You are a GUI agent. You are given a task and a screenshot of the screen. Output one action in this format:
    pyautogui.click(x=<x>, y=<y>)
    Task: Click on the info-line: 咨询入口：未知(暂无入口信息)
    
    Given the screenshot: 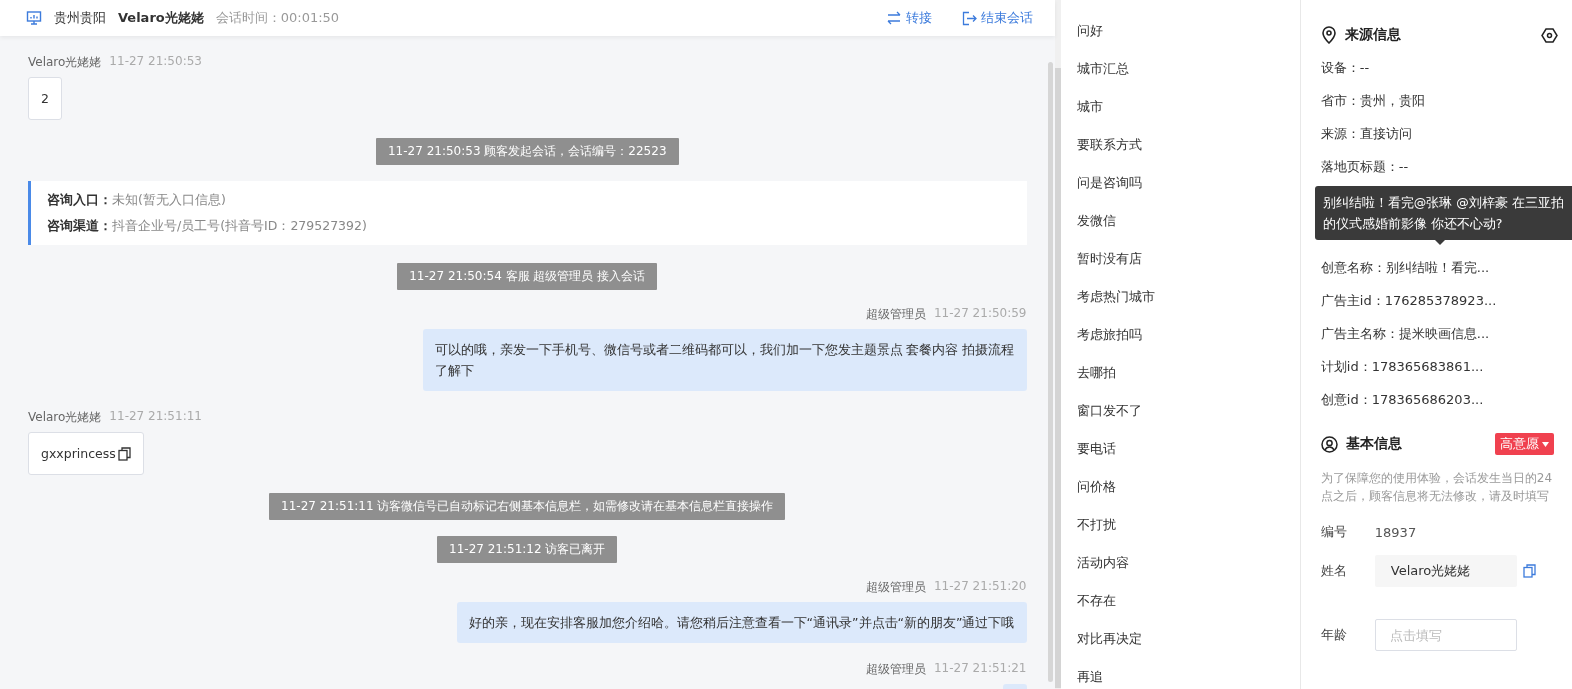 What is the action you would take?
    pyautogui.click(x=137, y=200)
    